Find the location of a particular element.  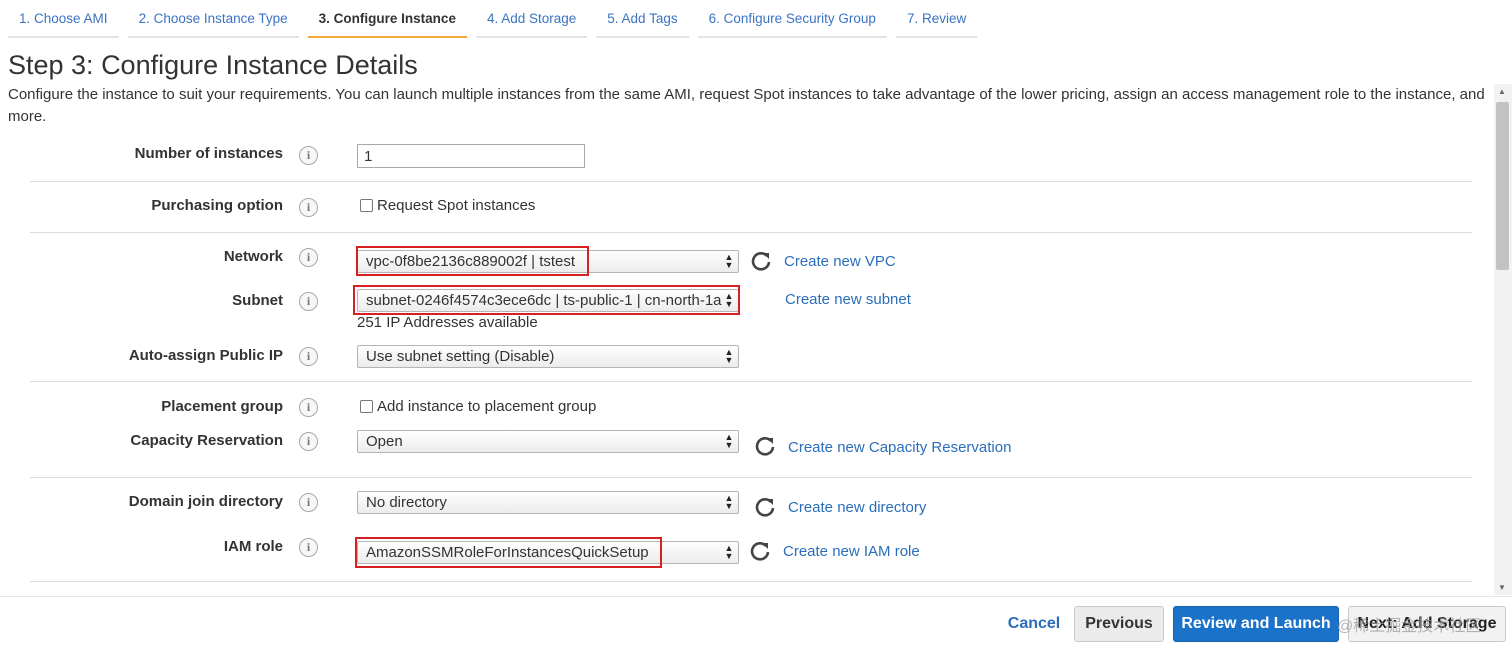

ip-addresses-available: 251 IP Addresses available is located at coordinates (447, 322).